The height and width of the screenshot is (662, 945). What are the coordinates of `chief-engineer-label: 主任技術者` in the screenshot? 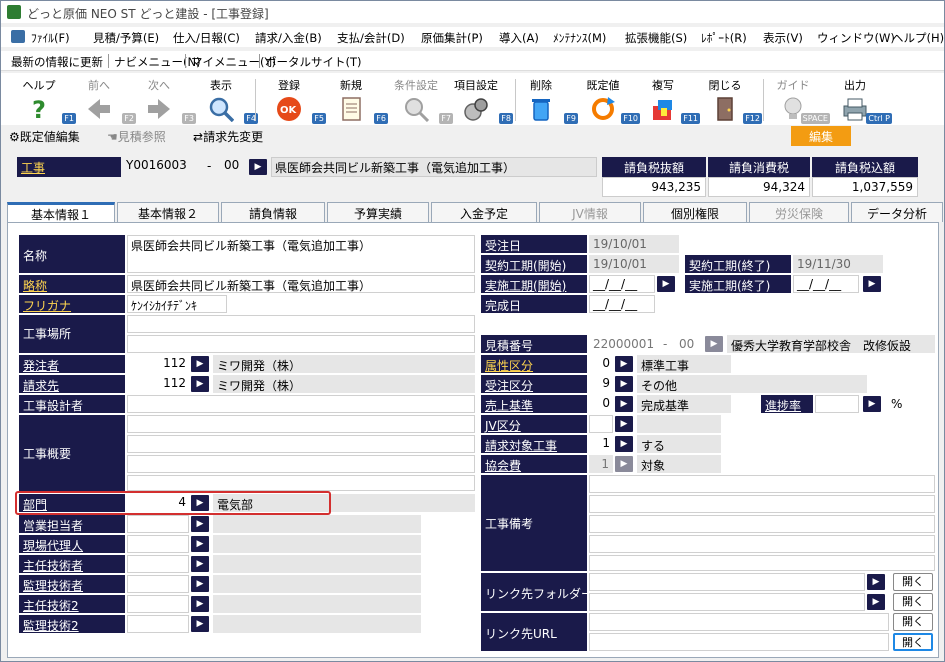 It's located at (72, 564).